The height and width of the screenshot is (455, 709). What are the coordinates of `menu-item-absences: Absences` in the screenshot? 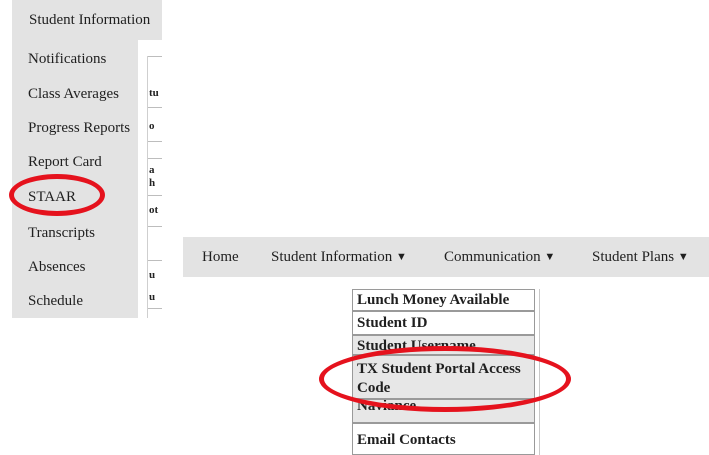 It's located at (75, 267).